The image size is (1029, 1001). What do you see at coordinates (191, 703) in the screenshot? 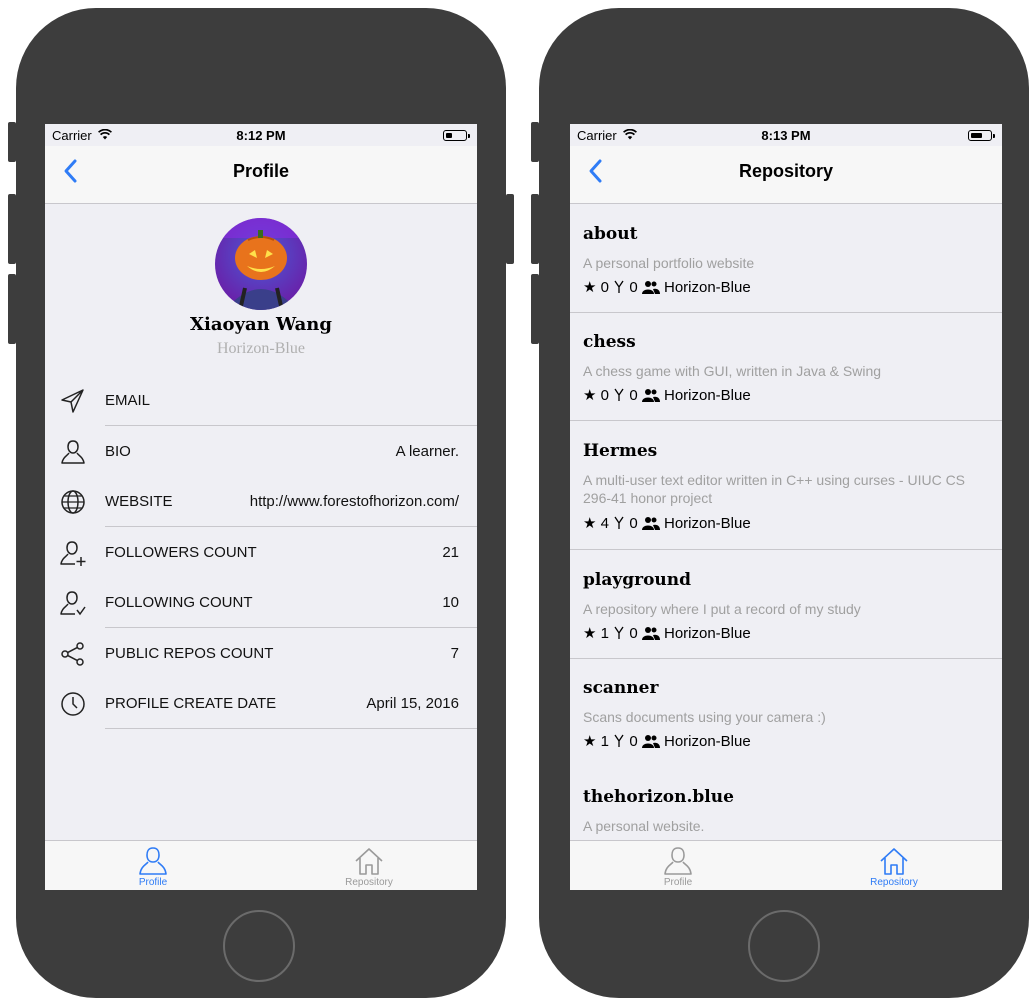
I see `create-date-label: PROFILE CREATE DATE` at bounding box center [191, 703].